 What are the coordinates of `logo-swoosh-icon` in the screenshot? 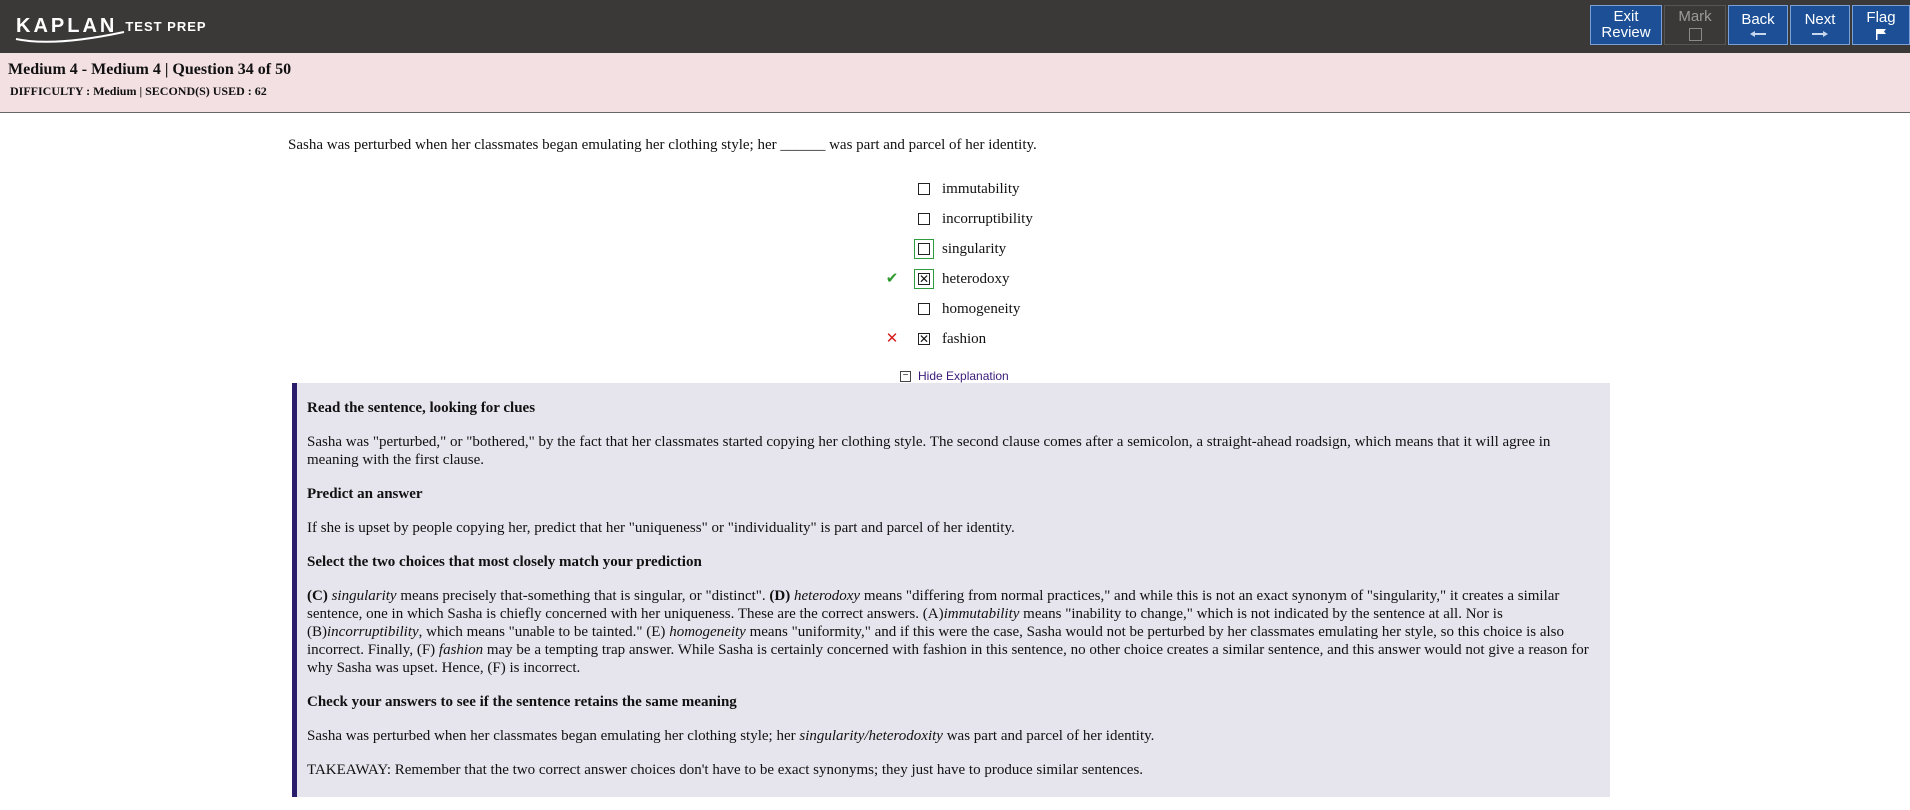 It's located at (70, 37).